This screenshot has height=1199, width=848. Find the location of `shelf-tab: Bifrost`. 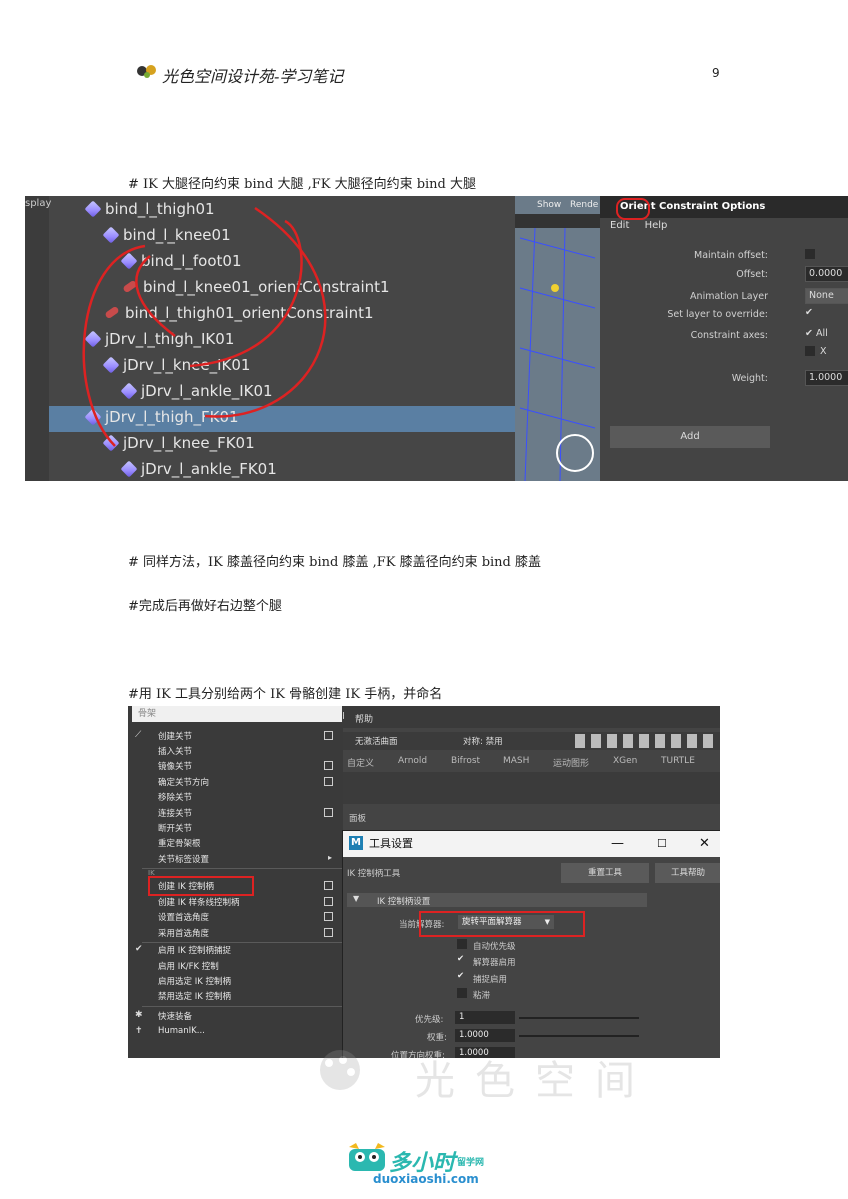

shelf-tab: Bifrost is located at coordinates (465, 761).